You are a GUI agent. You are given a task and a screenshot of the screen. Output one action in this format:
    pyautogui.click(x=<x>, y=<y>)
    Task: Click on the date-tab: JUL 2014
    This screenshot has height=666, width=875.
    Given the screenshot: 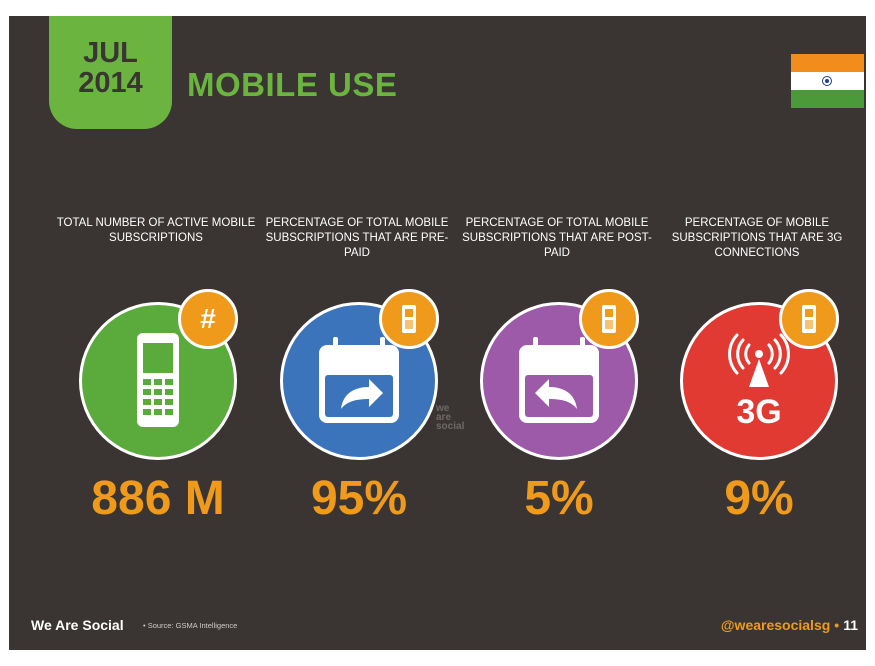 What is the action you would take?
    pyautogui.click(x=110, y=72)
    